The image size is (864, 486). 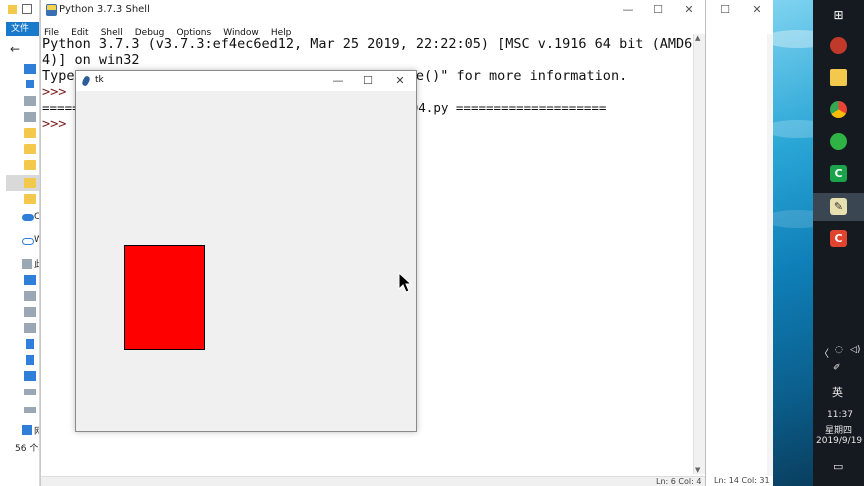 I want to click on desktop-icon, so click(x=30, y=376).